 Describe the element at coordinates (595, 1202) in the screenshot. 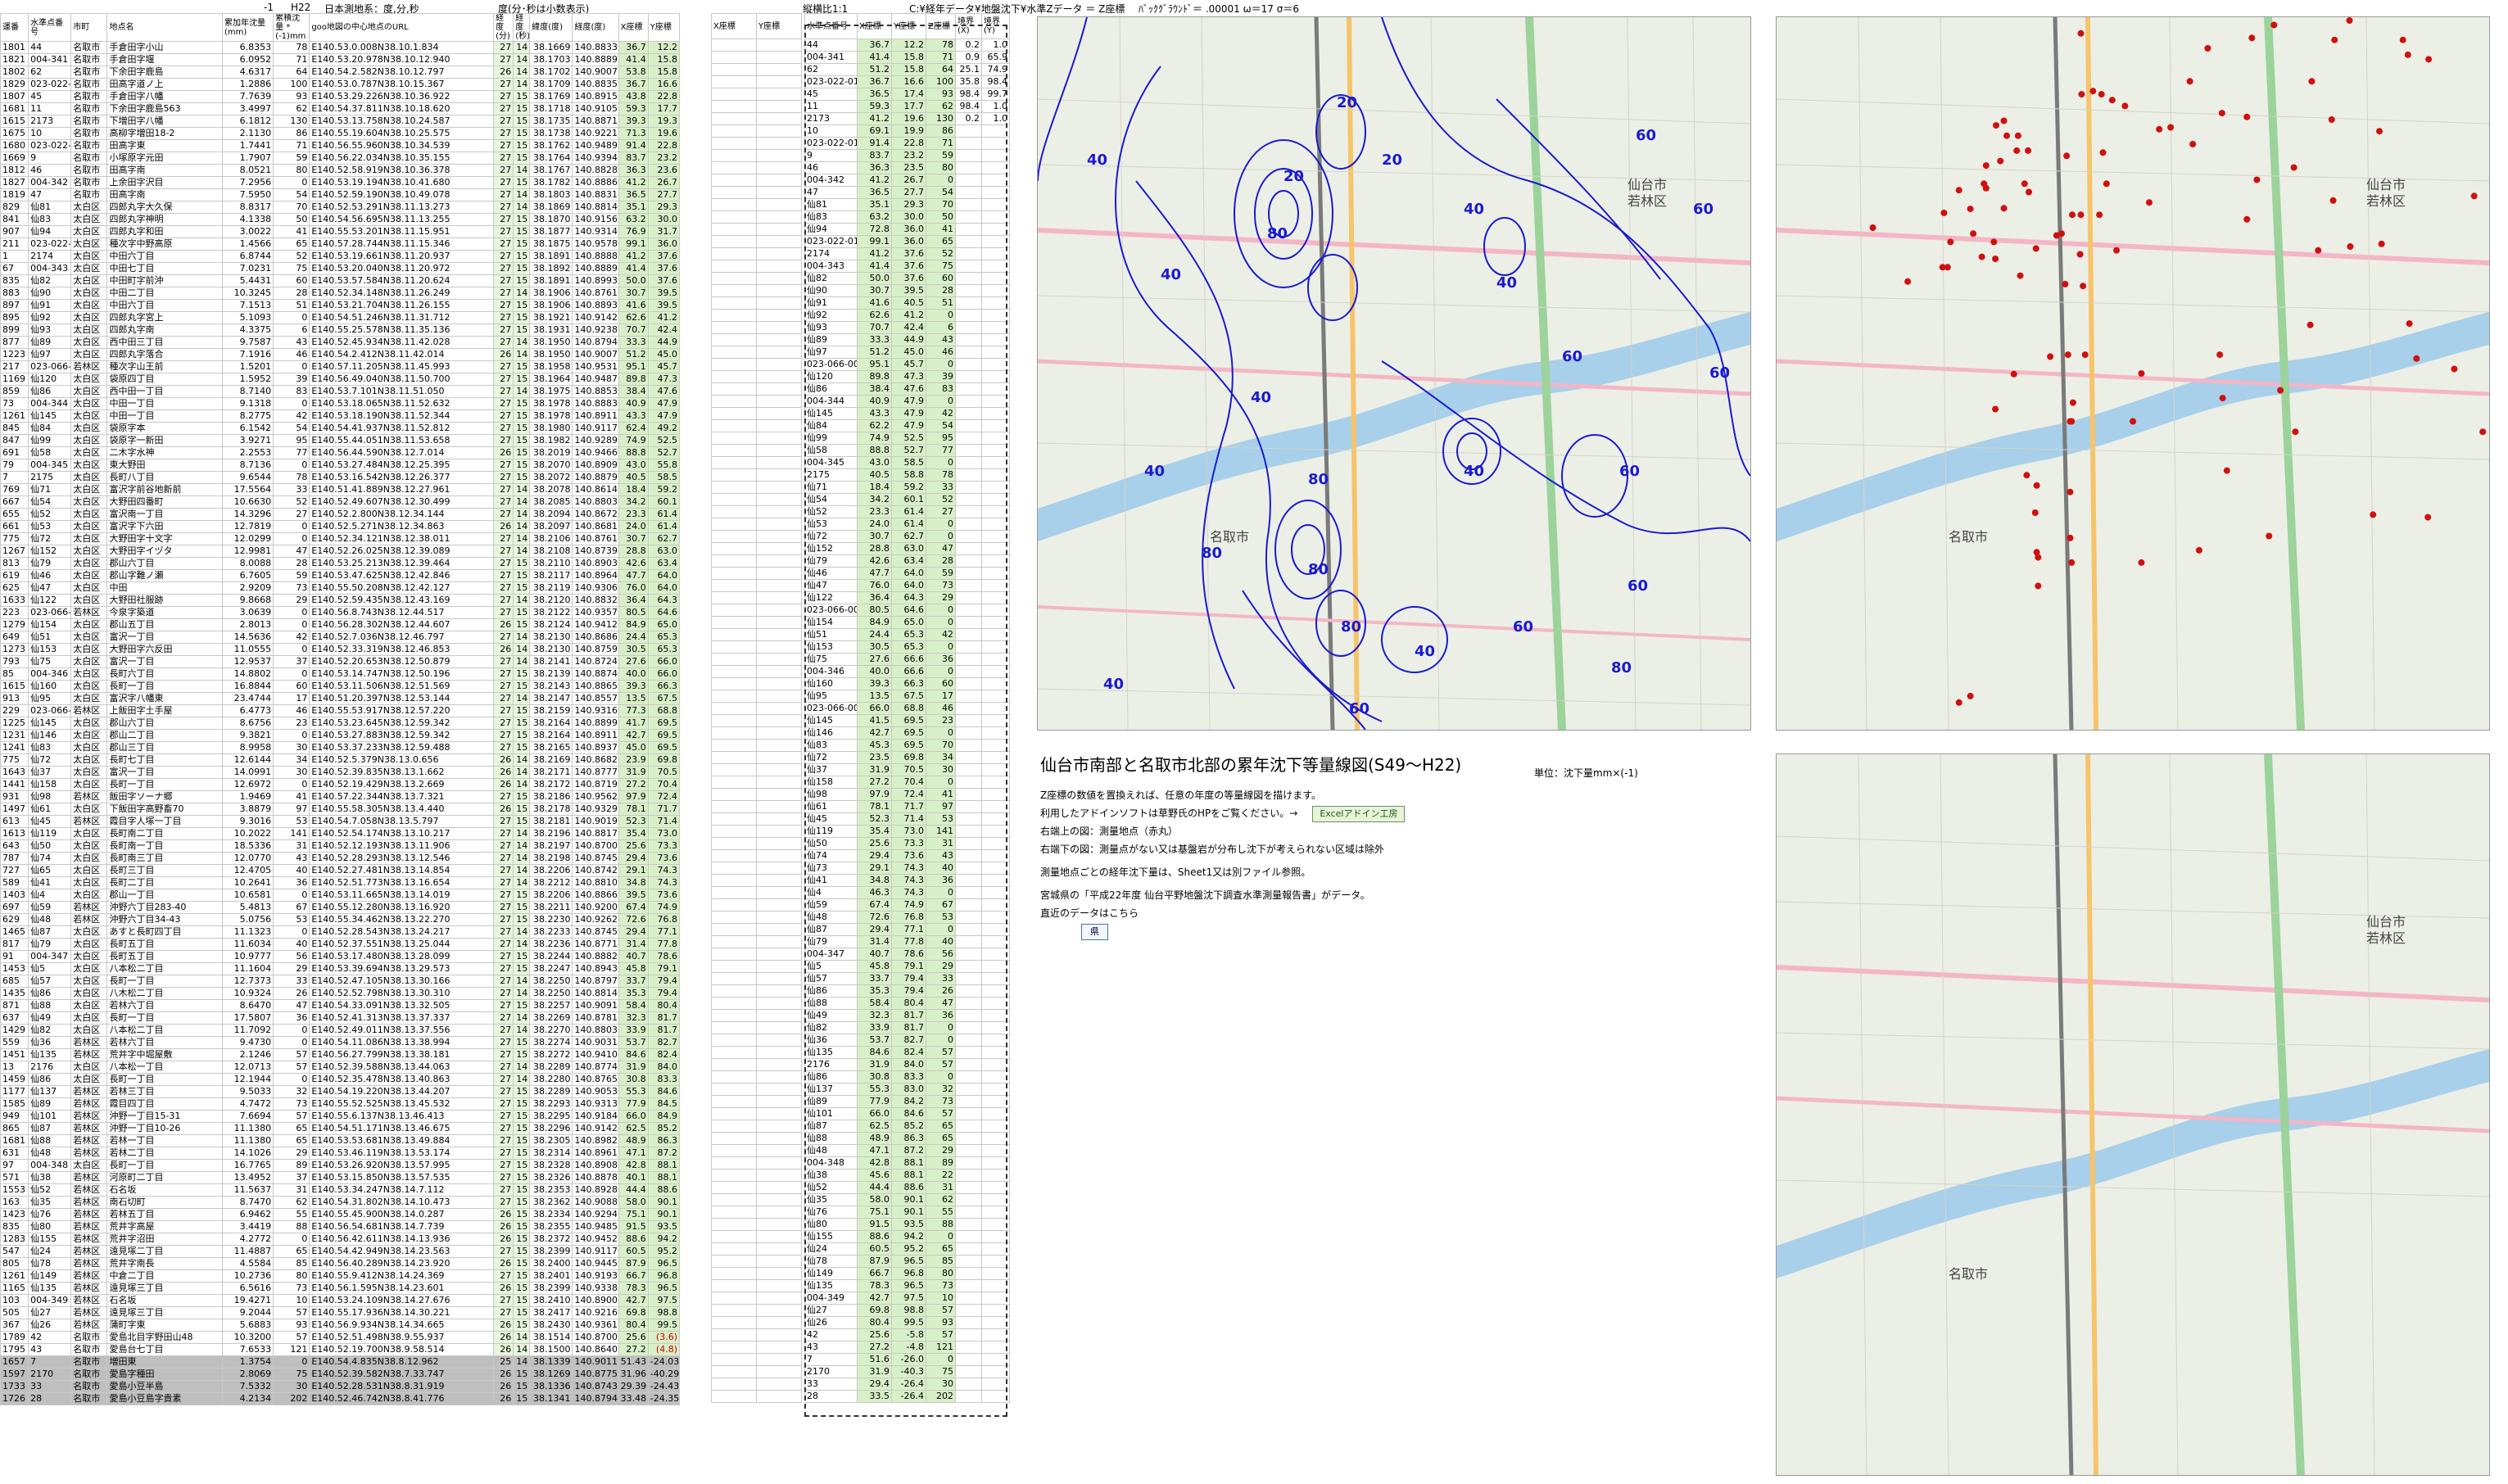

I see `table-cell: 140.9088` at that location.